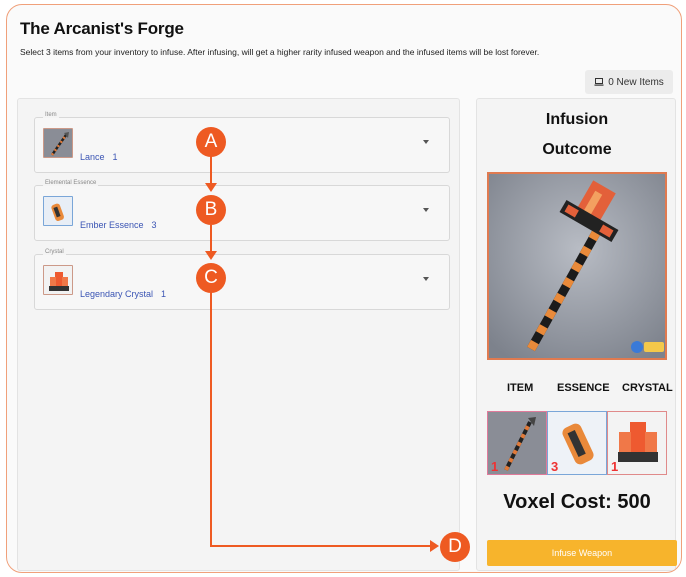 This screenshot has width=686, height=577. I want to click on laptop-icon, so click(599, 82).